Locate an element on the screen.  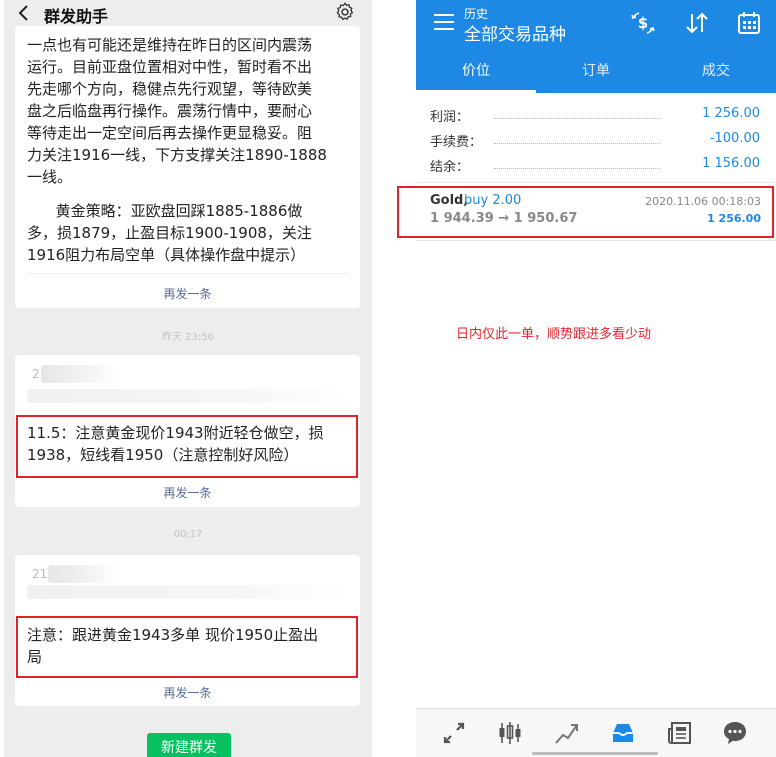
currency-exchange-icon: $ is located at coordinates (643, 23).